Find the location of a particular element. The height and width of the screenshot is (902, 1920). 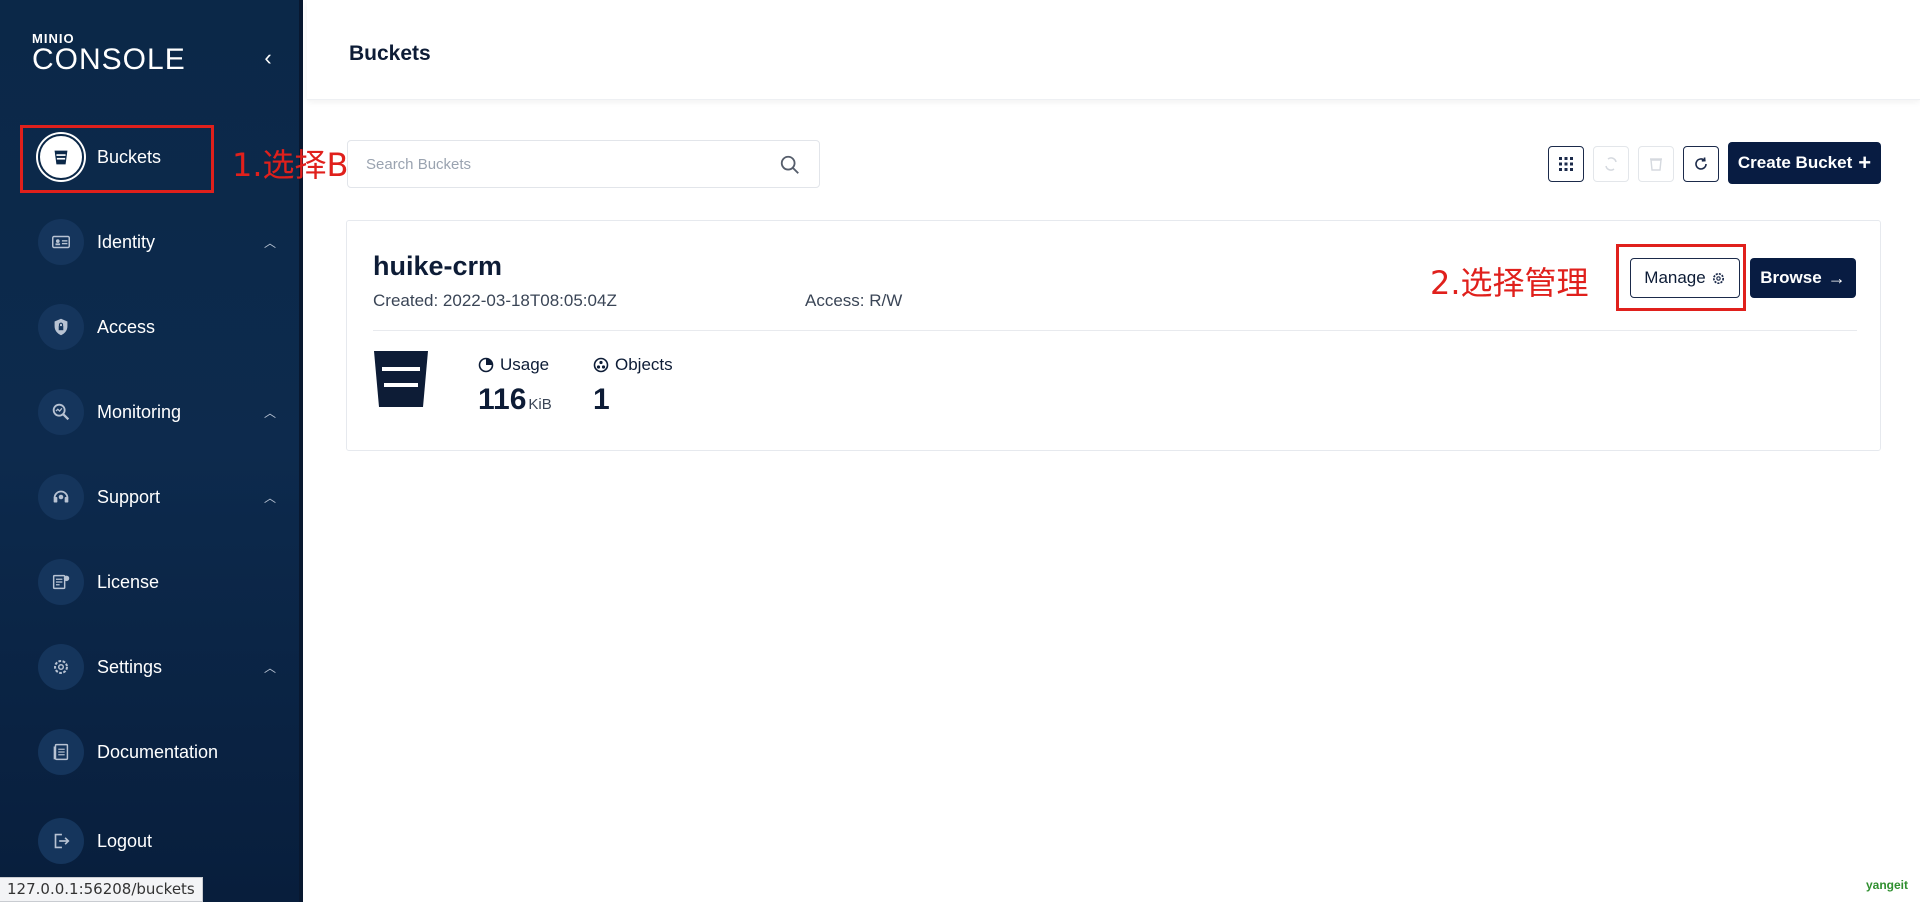

bucket-created: Created: 2022-03-18T08:05:04Z is located at coordinates (495, 300).